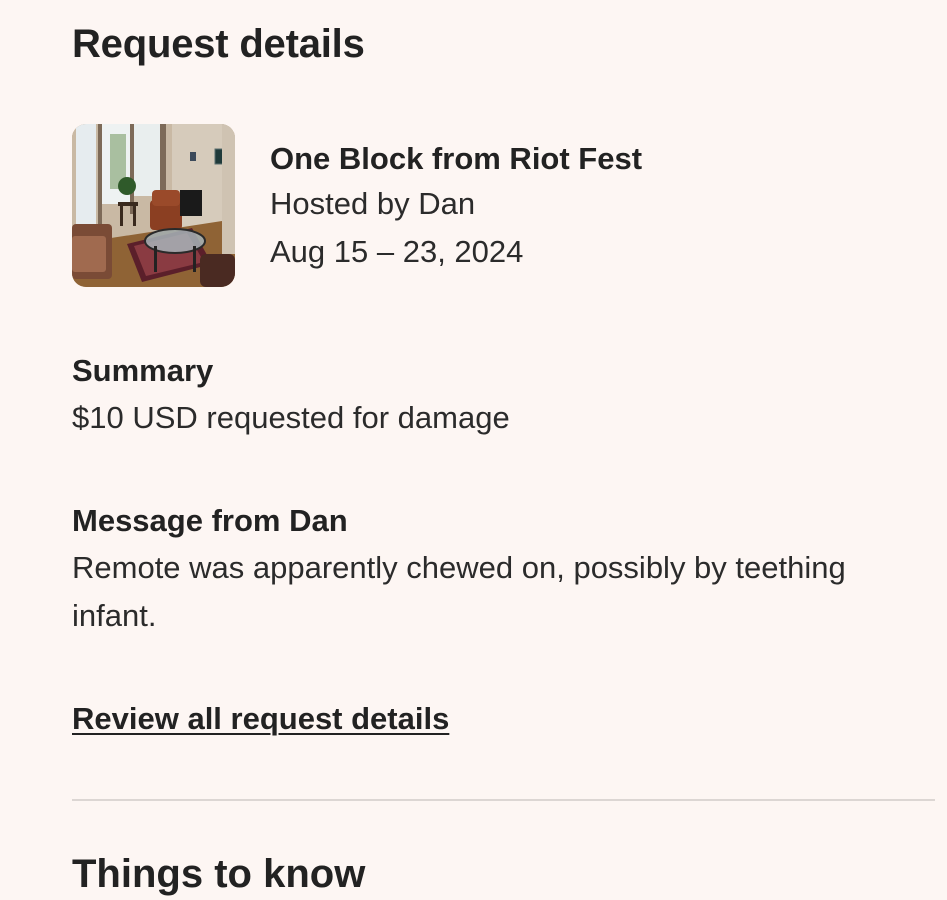  I want to click on message-label: Message from Dan, so click(210, 520).